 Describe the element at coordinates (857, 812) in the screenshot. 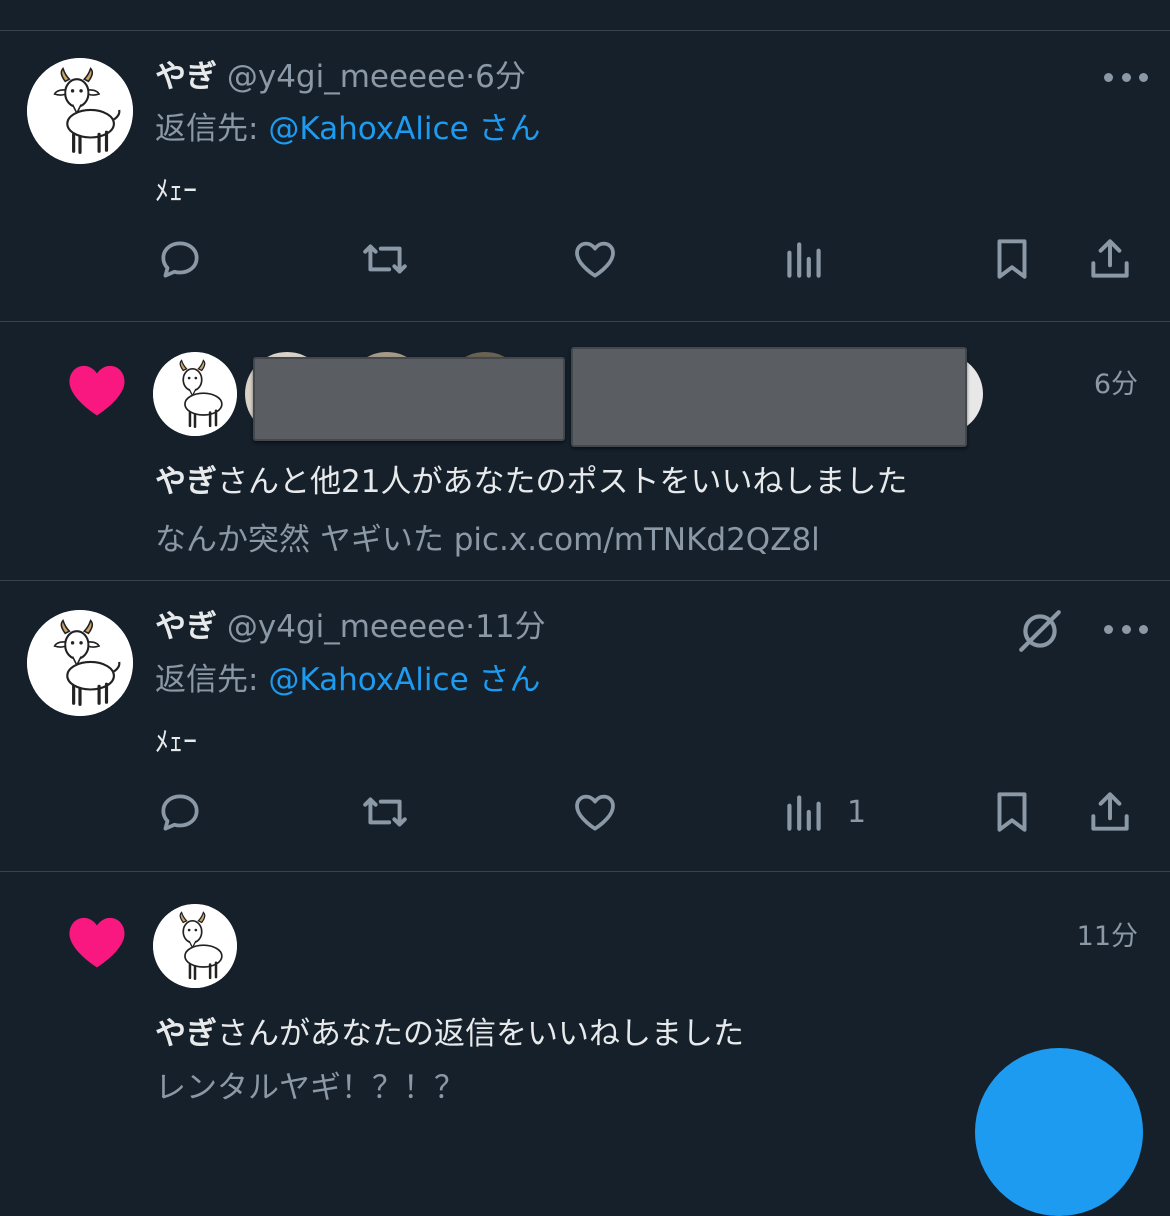

I see `view-count: 1` at that location.